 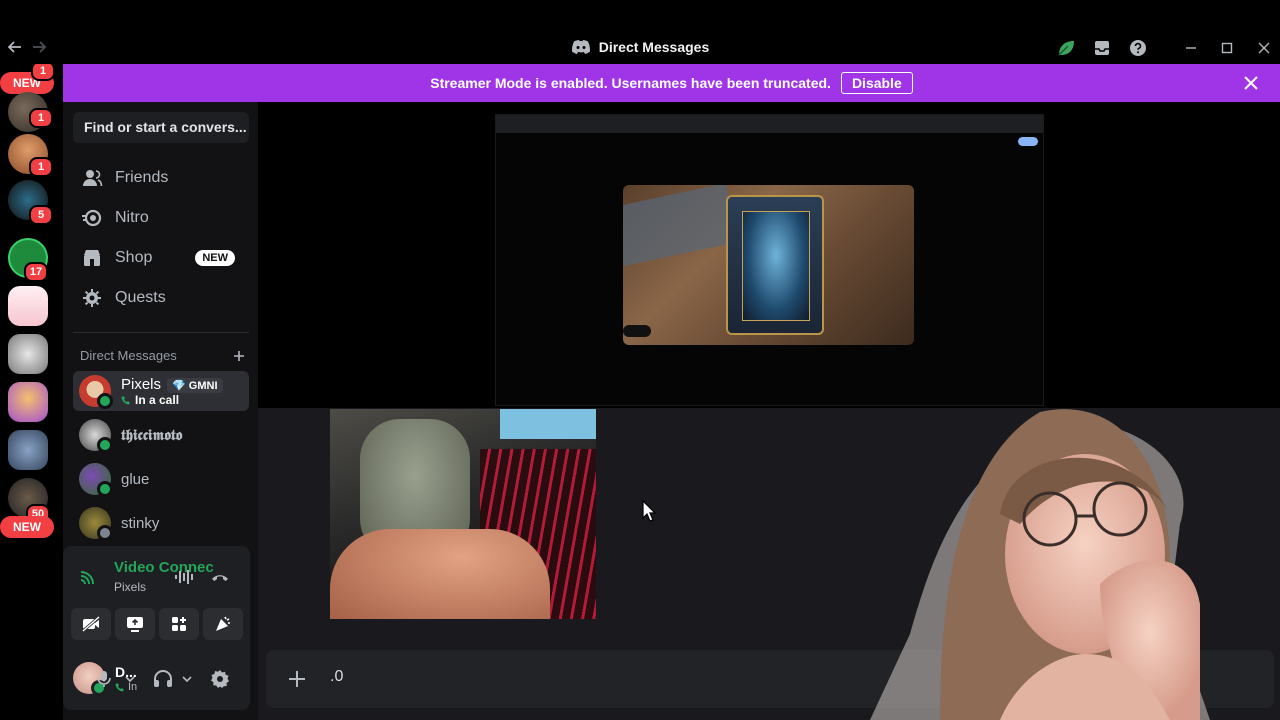 What do you see at coordinates (336, 677) in the screenshot?
I see `message-input: .0` at bounding box center [336, 677].